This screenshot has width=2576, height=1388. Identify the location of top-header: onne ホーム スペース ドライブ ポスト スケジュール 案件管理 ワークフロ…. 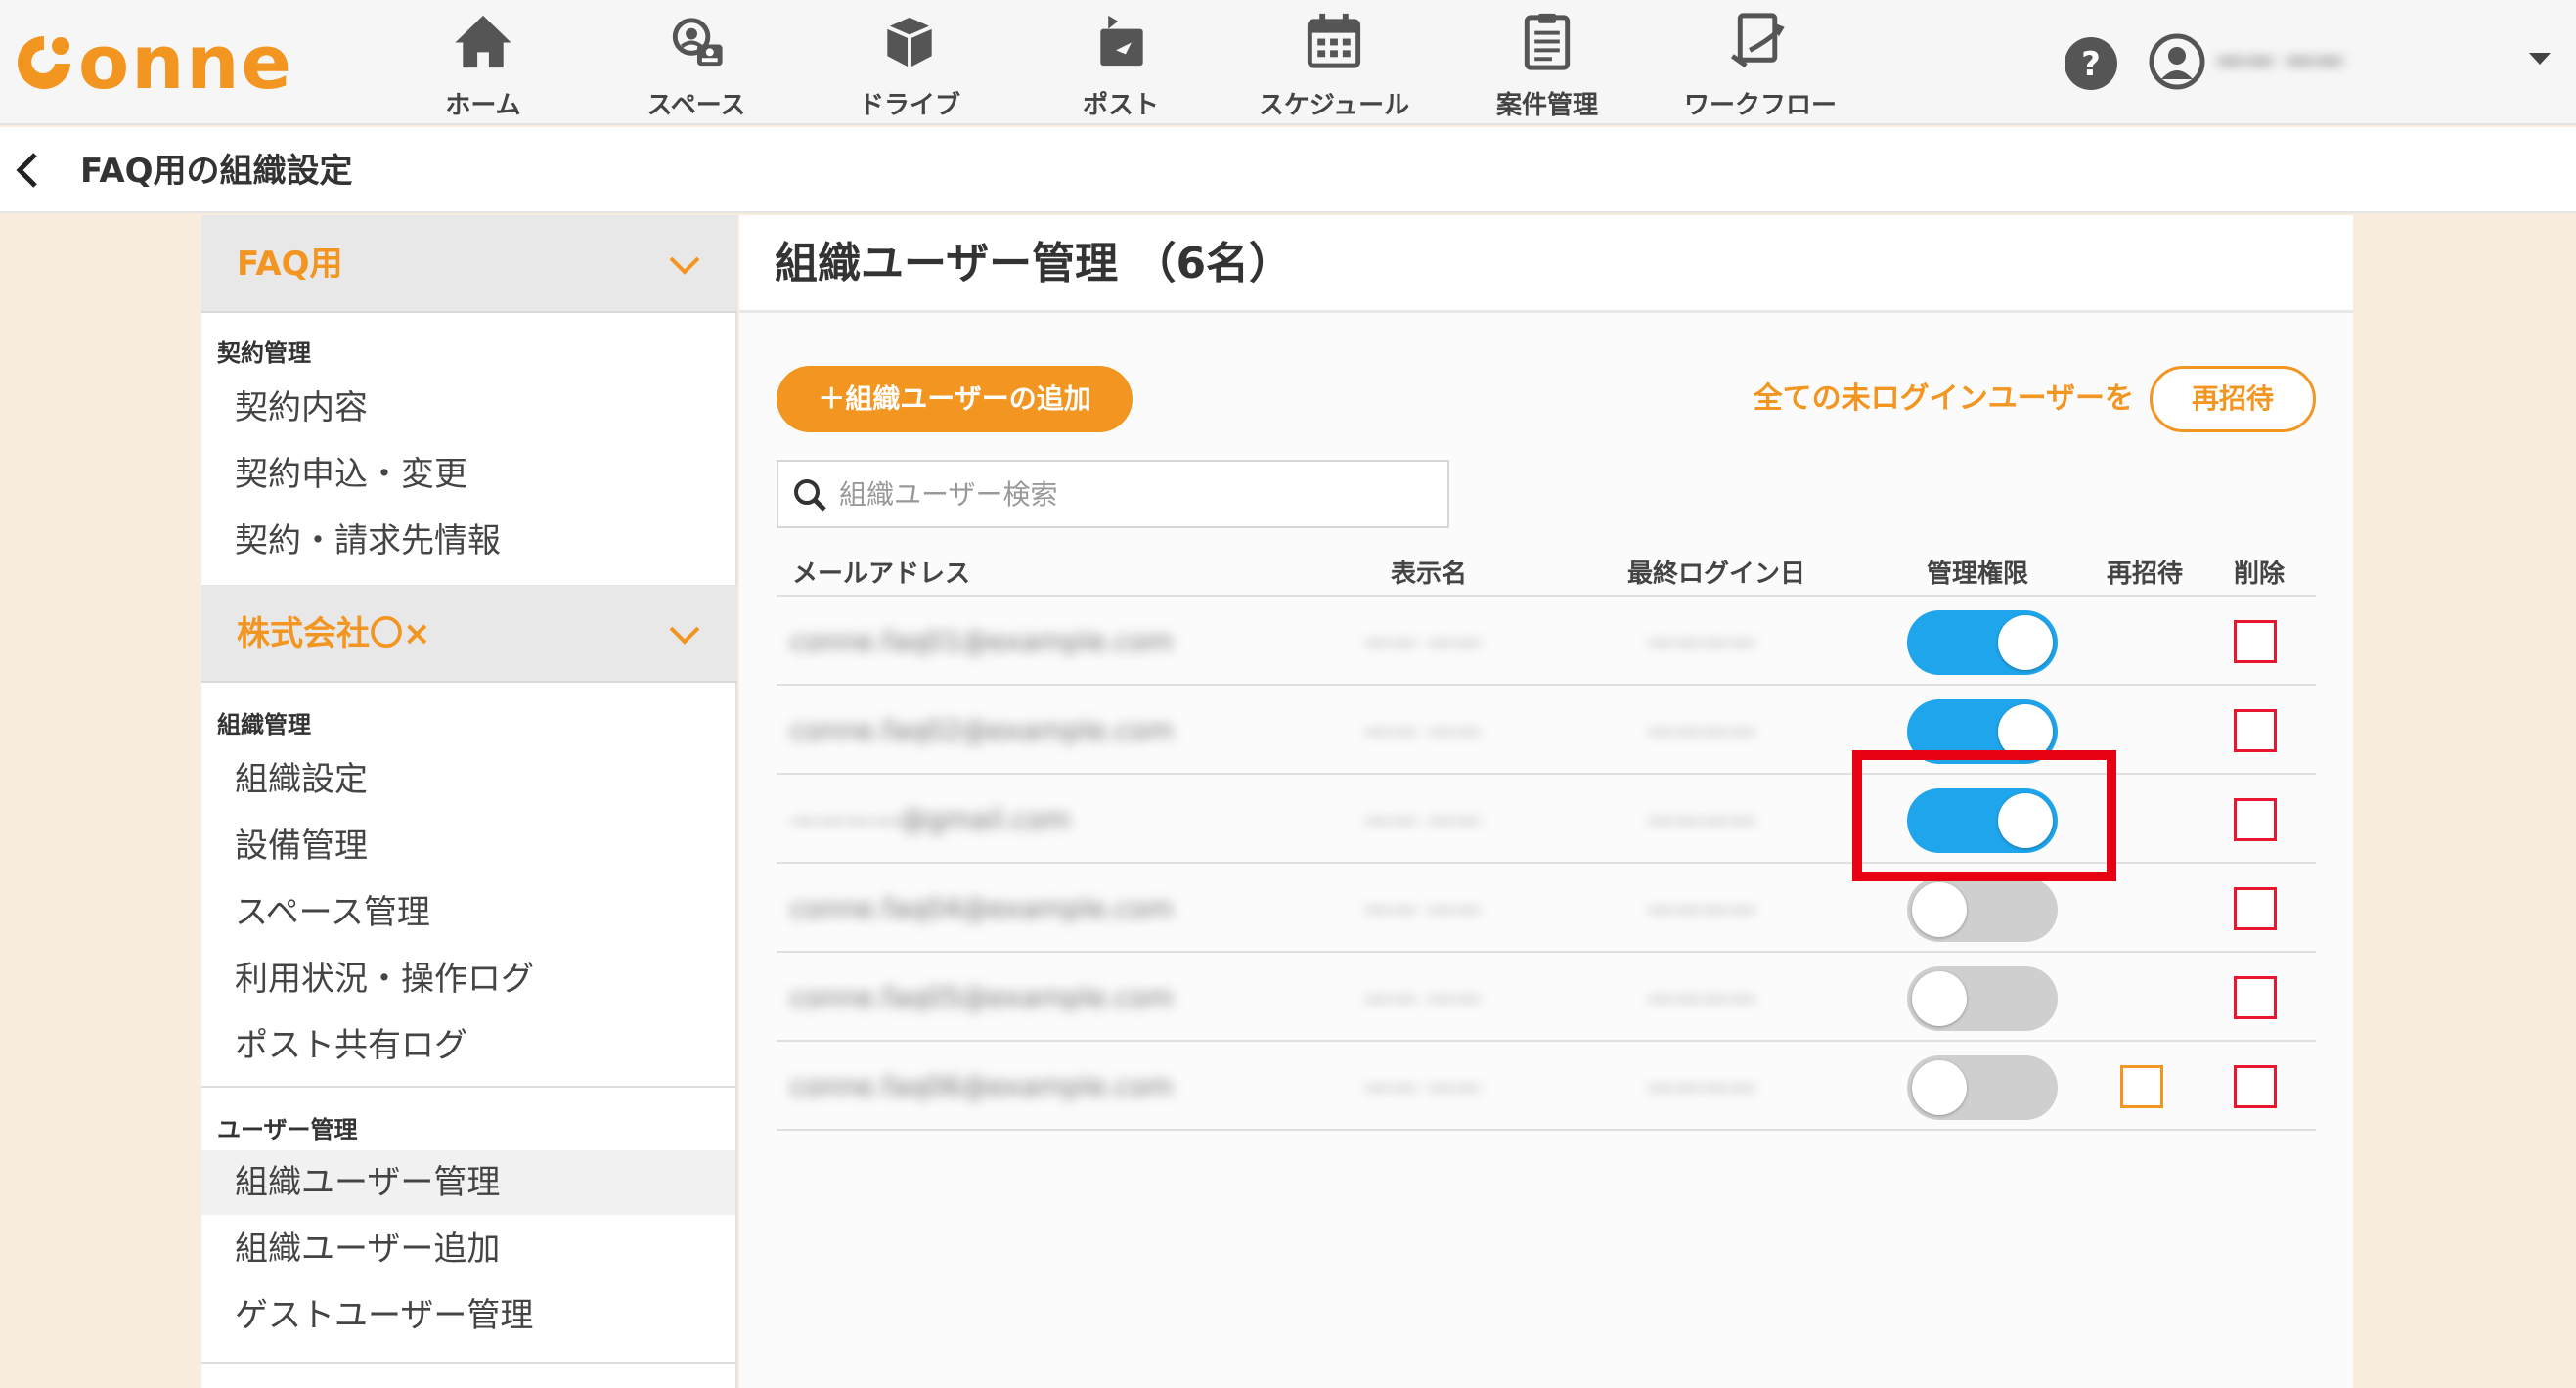
(1288, 63).